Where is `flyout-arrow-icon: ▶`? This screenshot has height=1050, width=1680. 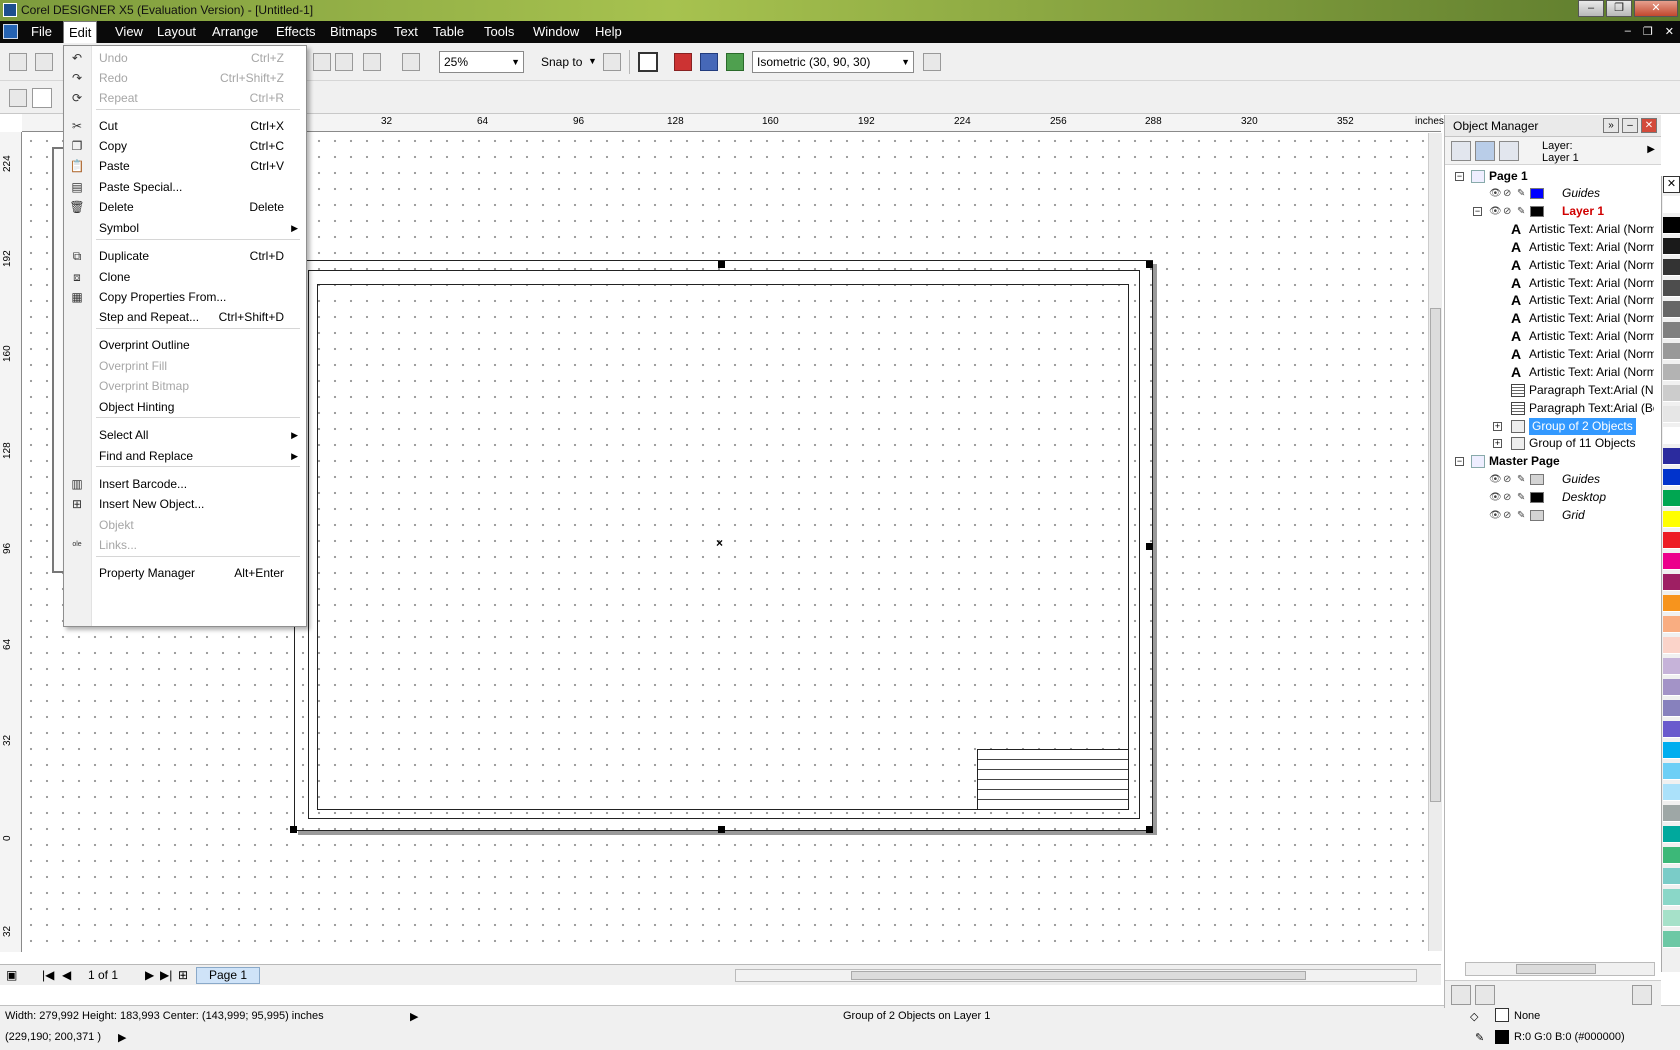 flyout-arrow-icon: ▶ is located at coordinates (1651, 149).